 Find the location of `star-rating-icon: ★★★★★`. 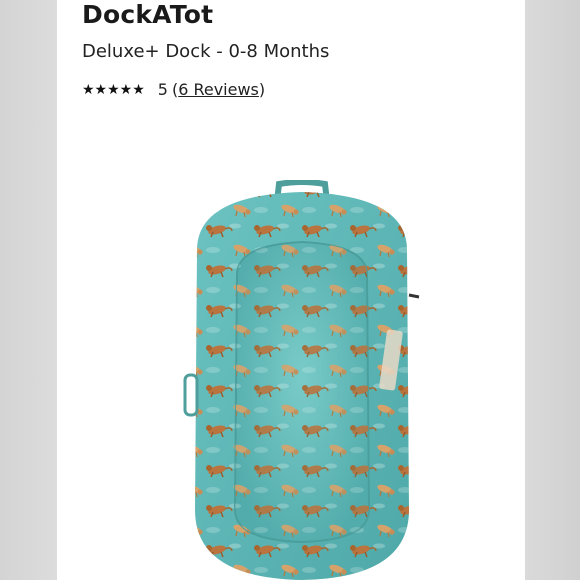

star-rating-icon: ★★★★★ is located at coordinates (113, 89).